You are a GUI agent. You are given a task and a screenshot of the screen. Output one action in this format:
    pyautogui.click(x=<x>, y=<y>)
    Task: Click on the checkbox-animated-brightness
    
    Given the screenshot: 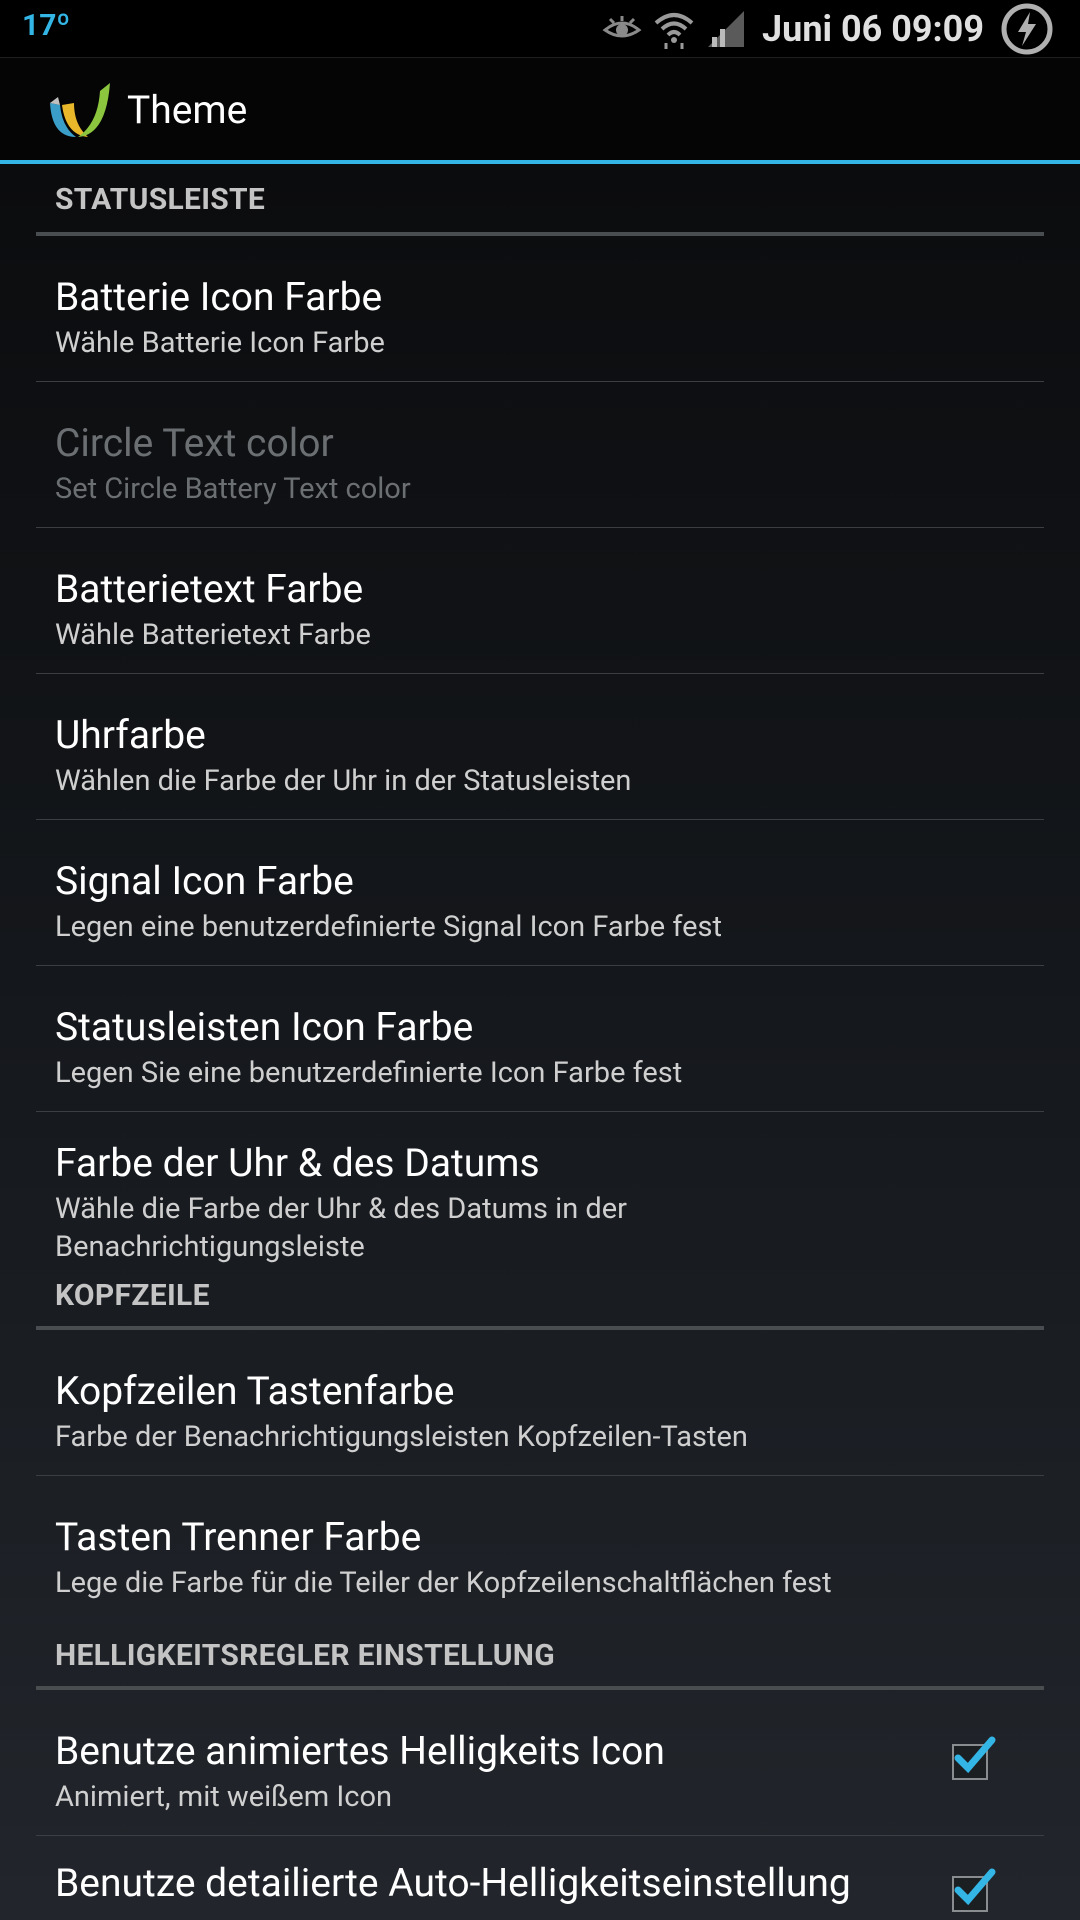 What is the action you would take?
    pyautogui.click(x=974, y=1758)
    